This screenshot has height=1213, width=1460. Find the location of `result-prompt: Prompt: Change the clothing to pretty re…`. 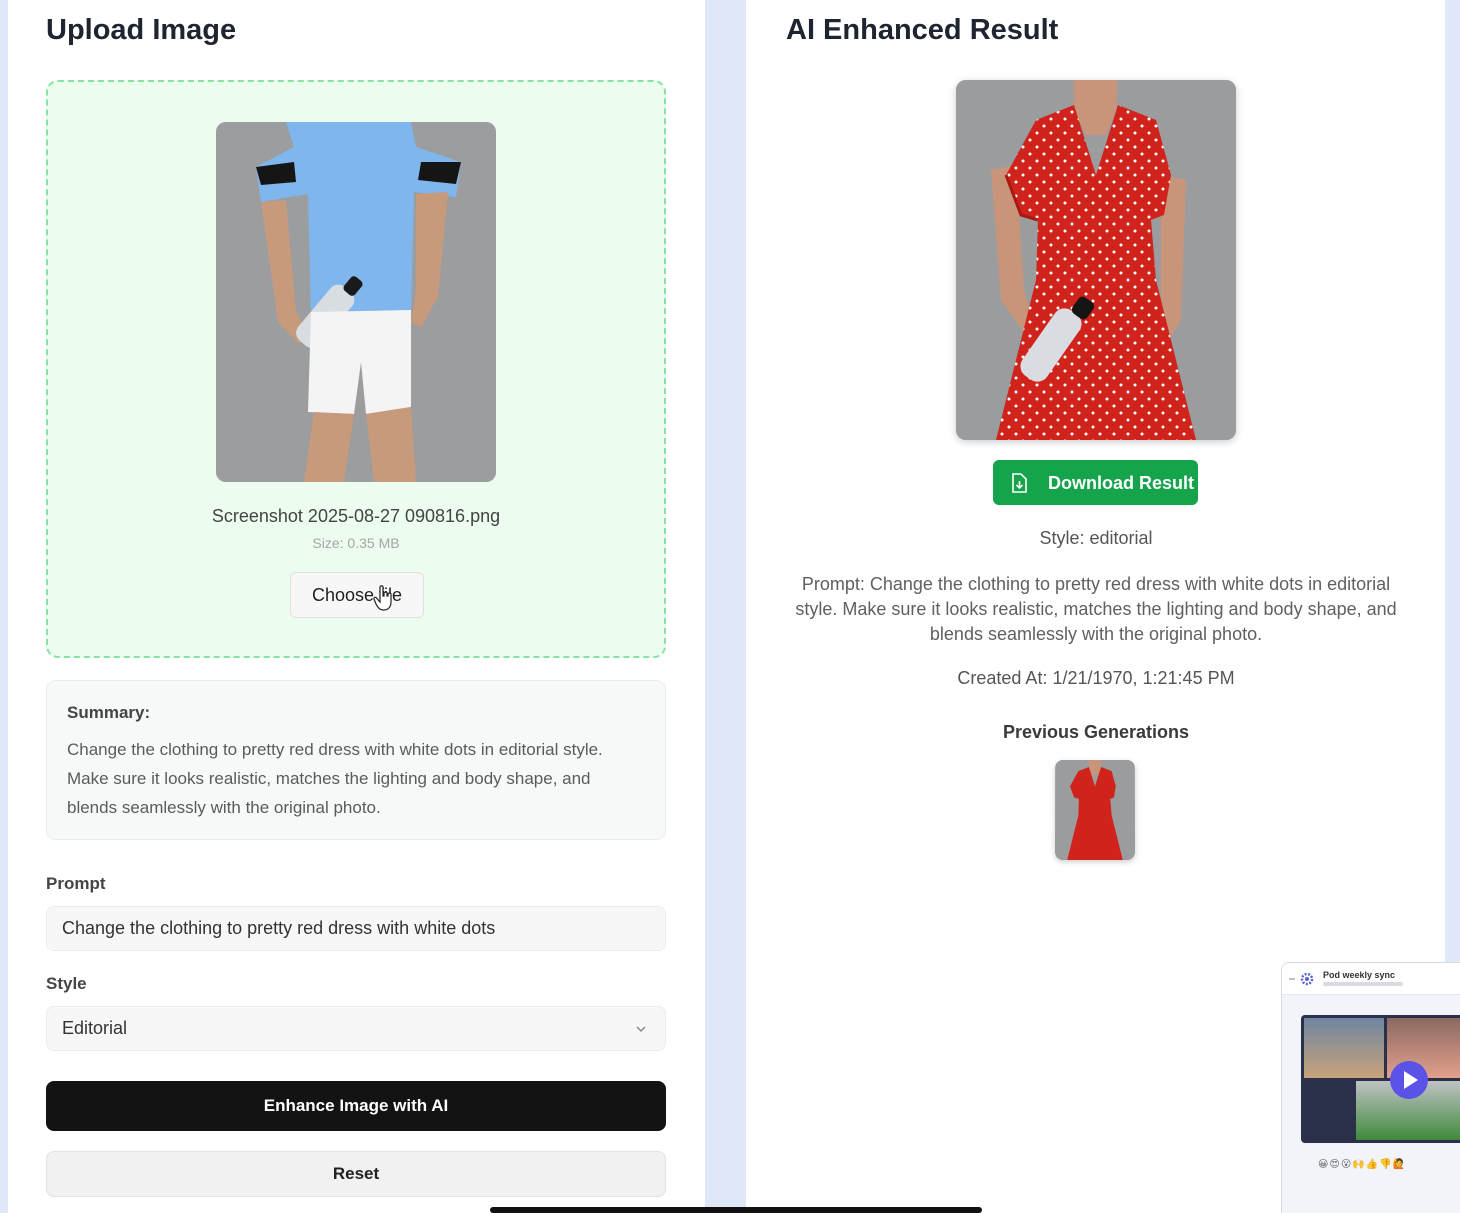

result-prompt: Prompt: Change the clothing to pretty re… is located at coordinates (1096, 609).